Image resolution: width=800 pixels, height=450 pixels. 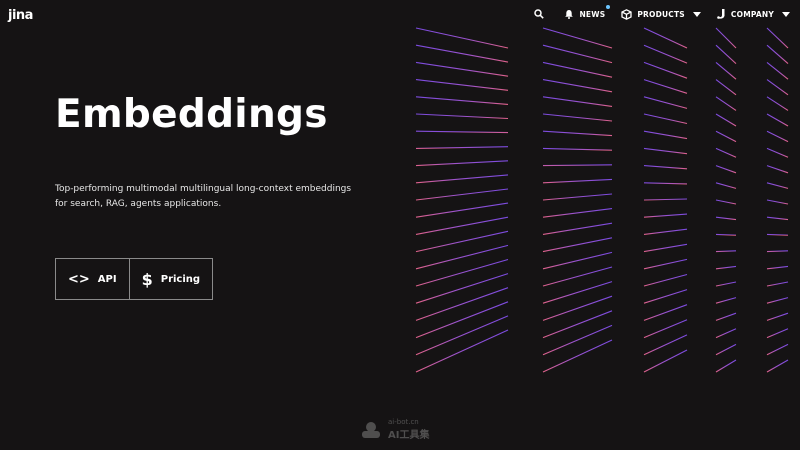 I want to click on nav-company-label: COMPANY, so click(x=752, y=14).